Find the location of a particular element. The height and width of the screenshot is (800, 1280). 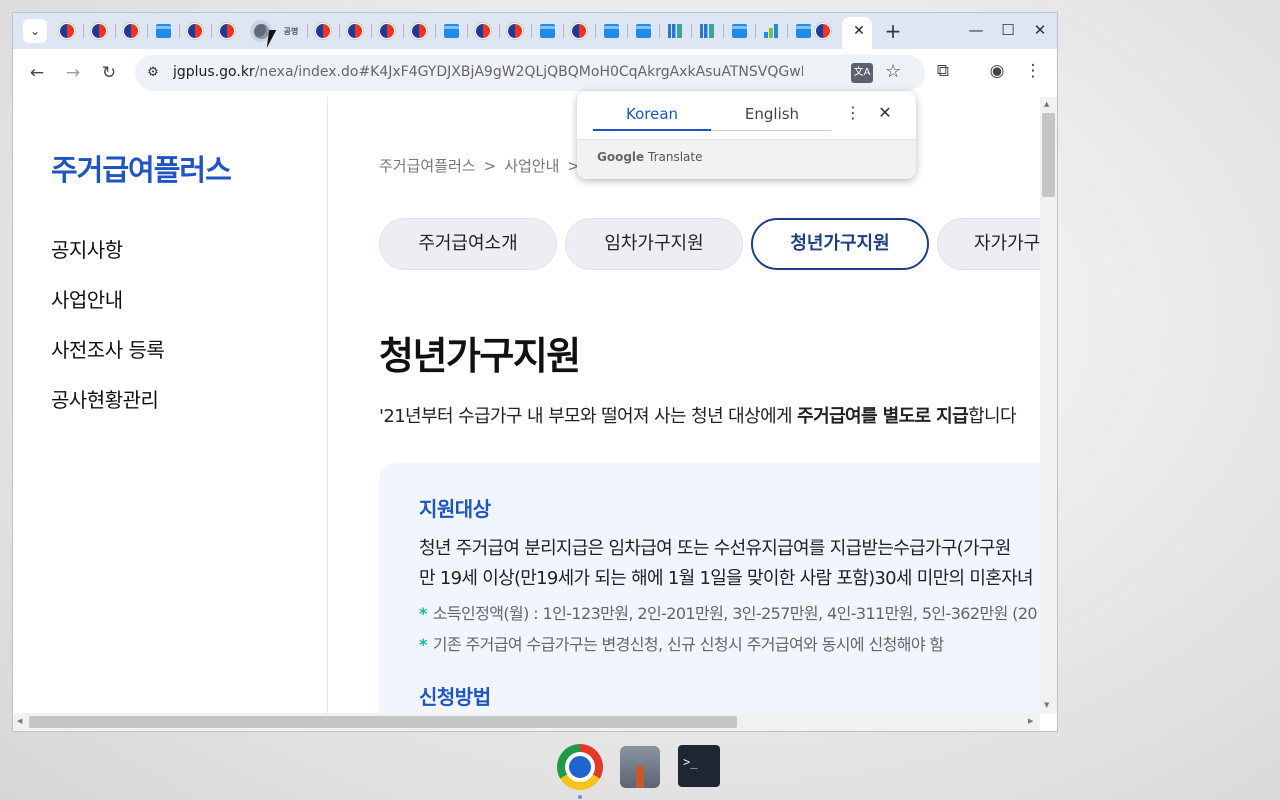

forward-button: → is located at coordinates (73, 73).